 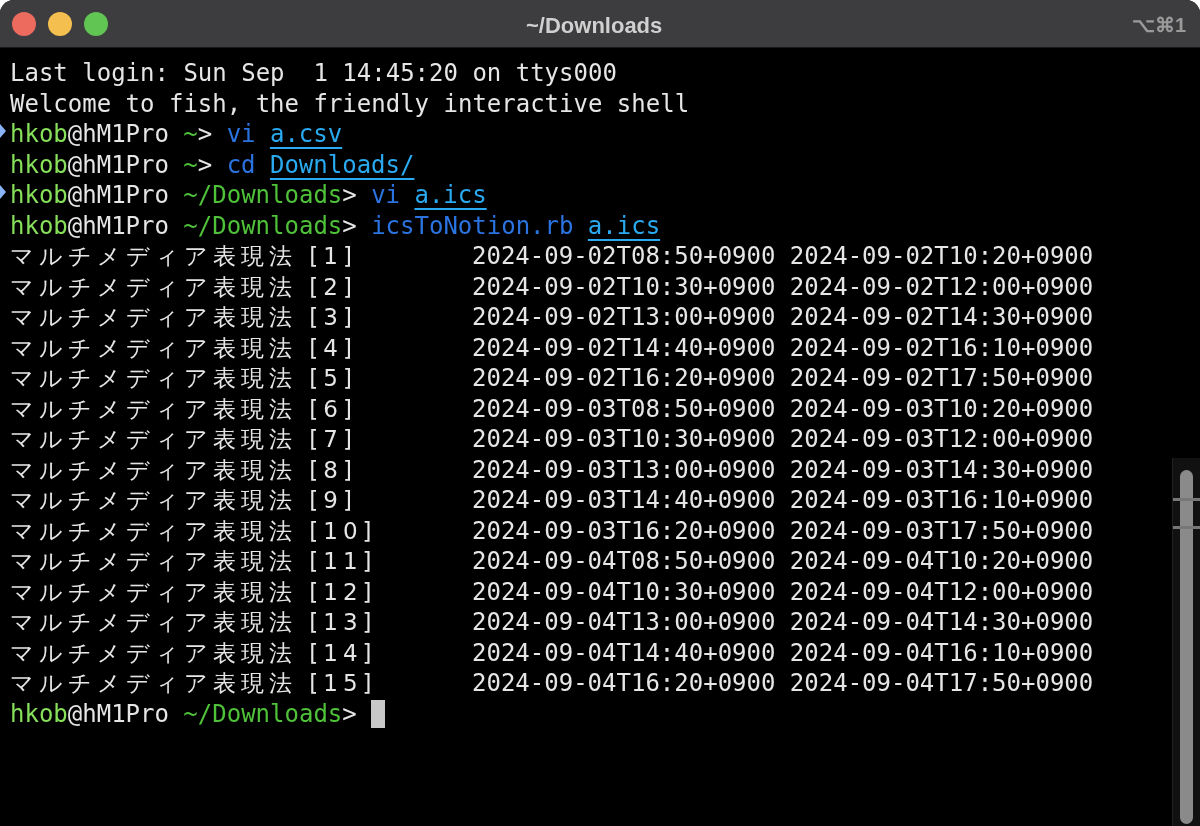 I want to click on end-time: 2024-09-04T14:30+0900, so click(x=941, y=622).